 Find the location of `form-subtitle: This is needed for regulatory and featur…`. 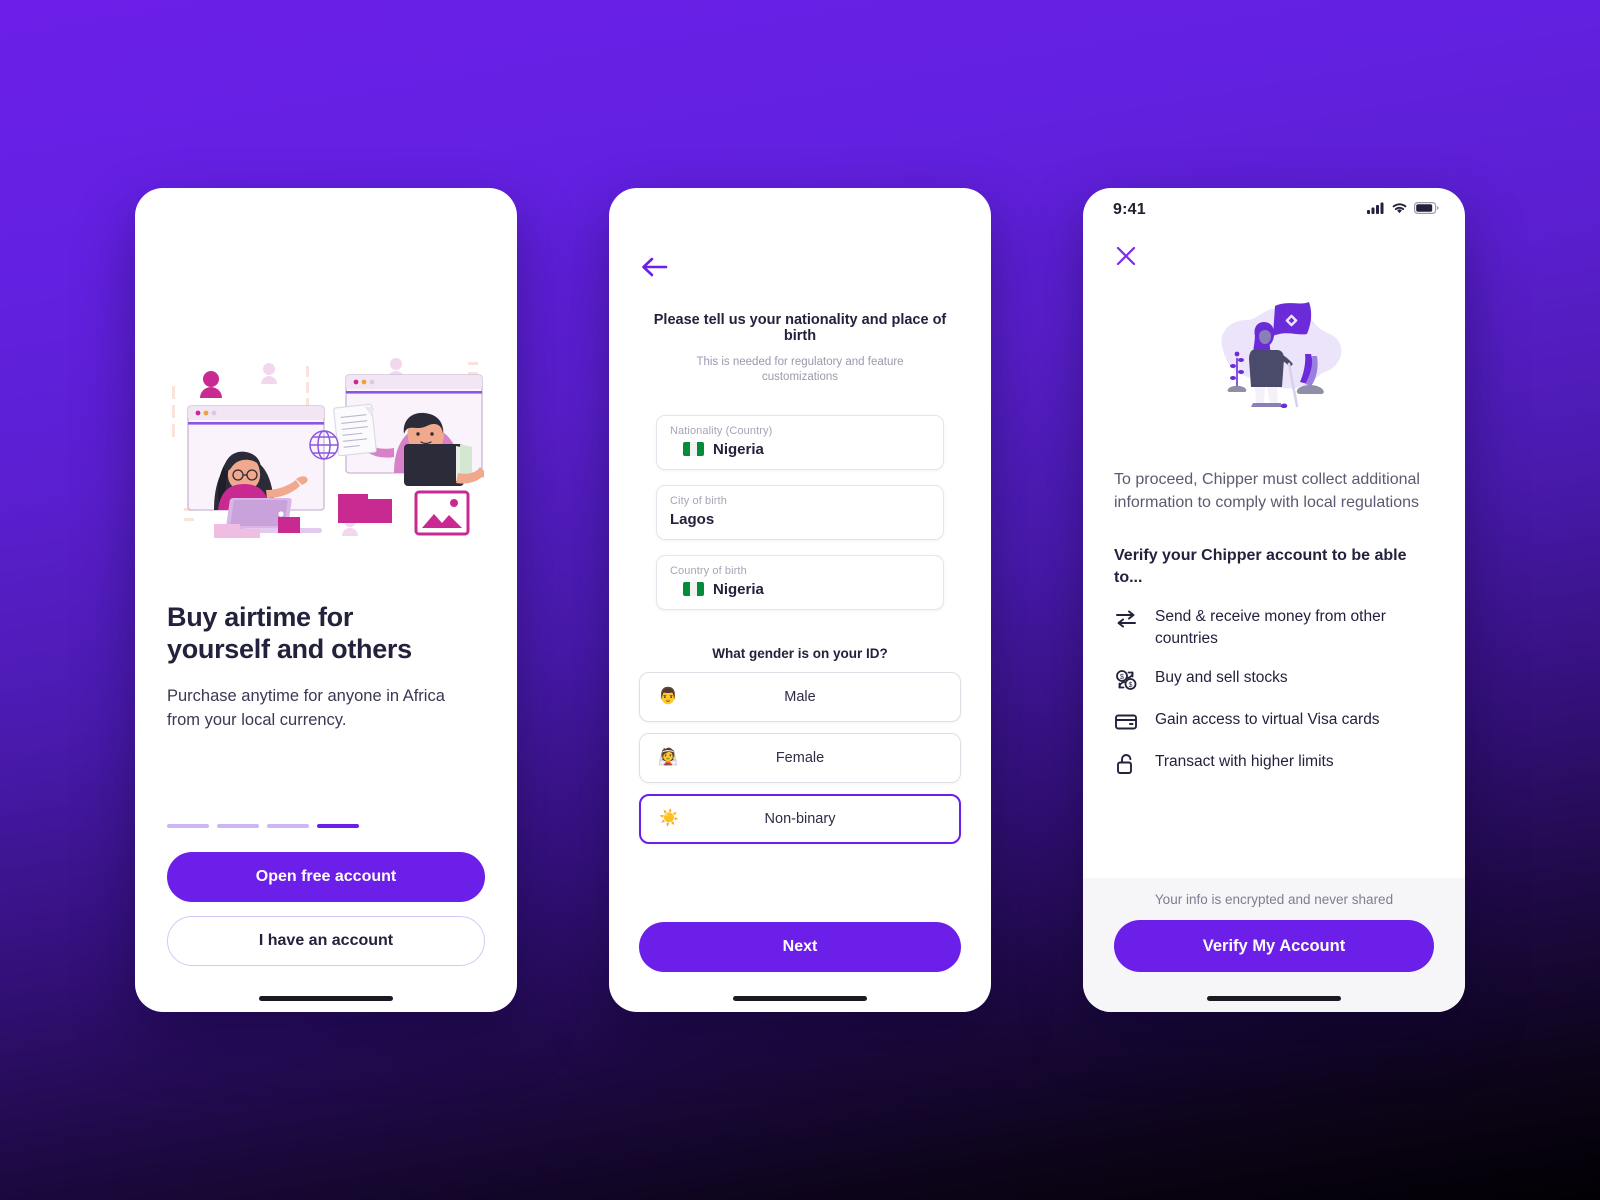

form-subtitle: This is needed for regulatory and featur… is located at coordinates (800, 369).